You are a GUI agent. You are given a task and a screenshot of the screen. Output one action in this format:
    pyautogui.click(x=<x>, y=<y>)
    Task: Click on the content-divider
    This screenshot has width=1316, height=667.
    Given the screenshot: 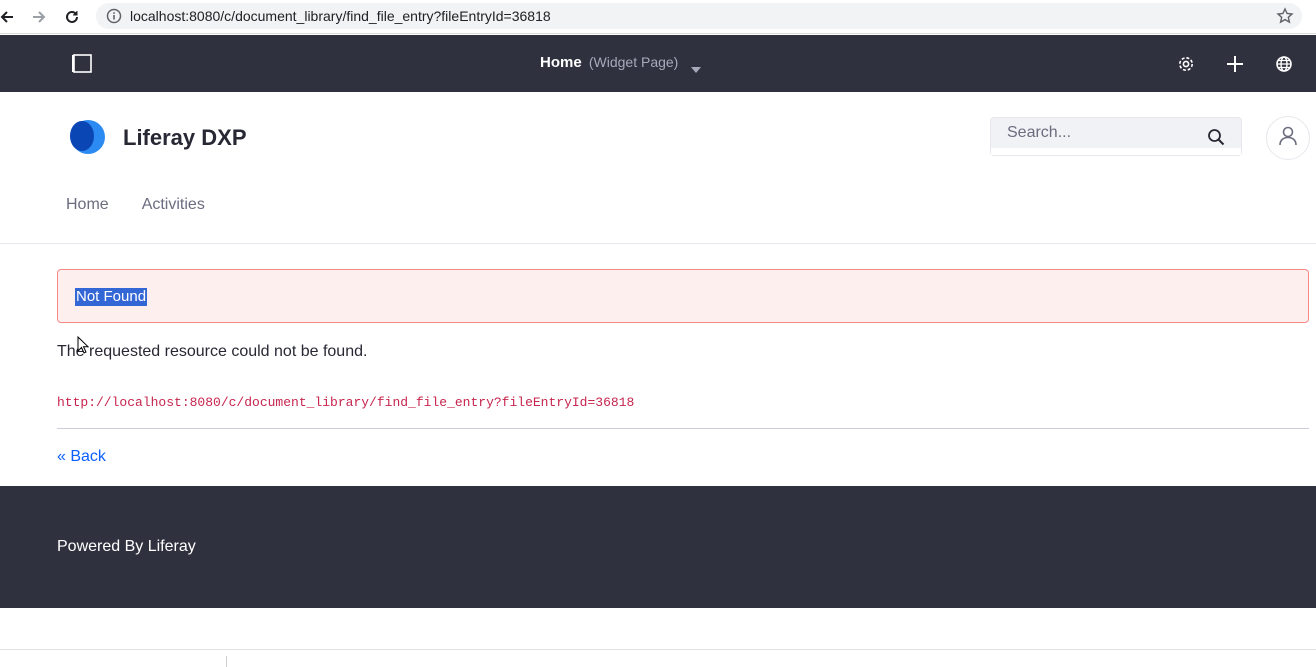 What is the action you would take?
    pyautogui.click(x=683, y=428)
    